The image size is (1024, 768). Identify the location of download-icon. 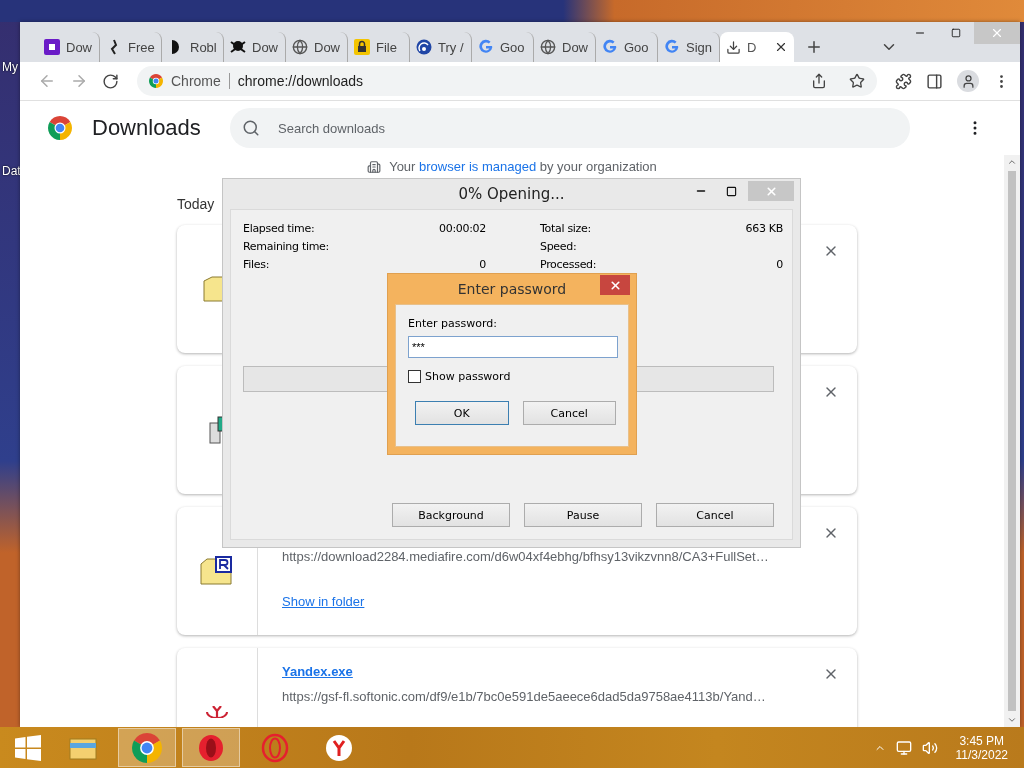
(733, 47).